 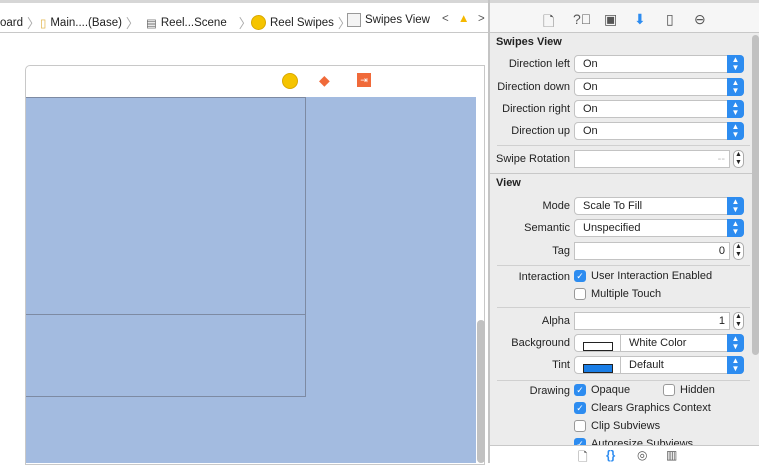 I want to click on hidden-checkbox: Hidden, so click(x=689, y=390).